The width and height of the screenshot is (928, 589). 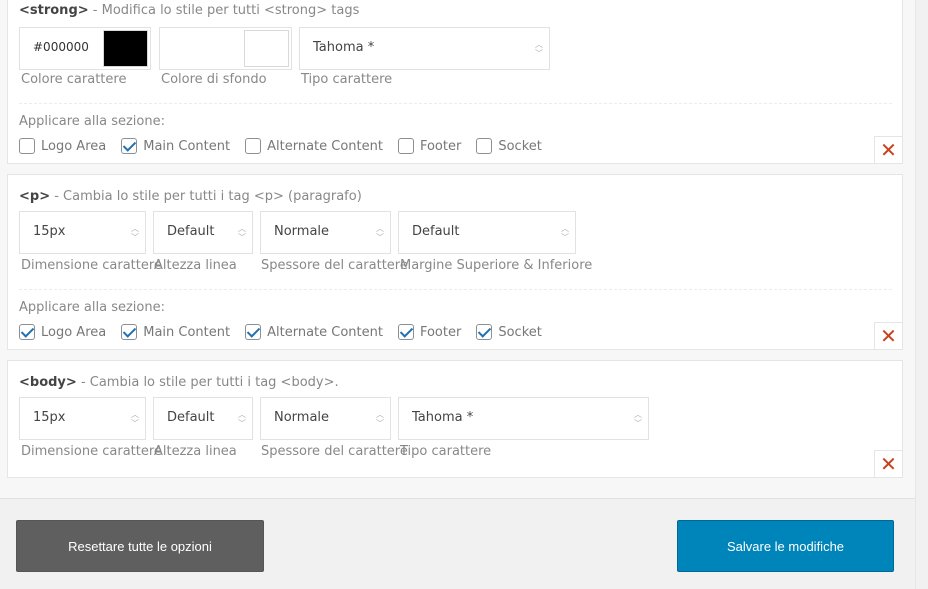 I want to click on text-color-value: #000000, so click(x=61, y=47).